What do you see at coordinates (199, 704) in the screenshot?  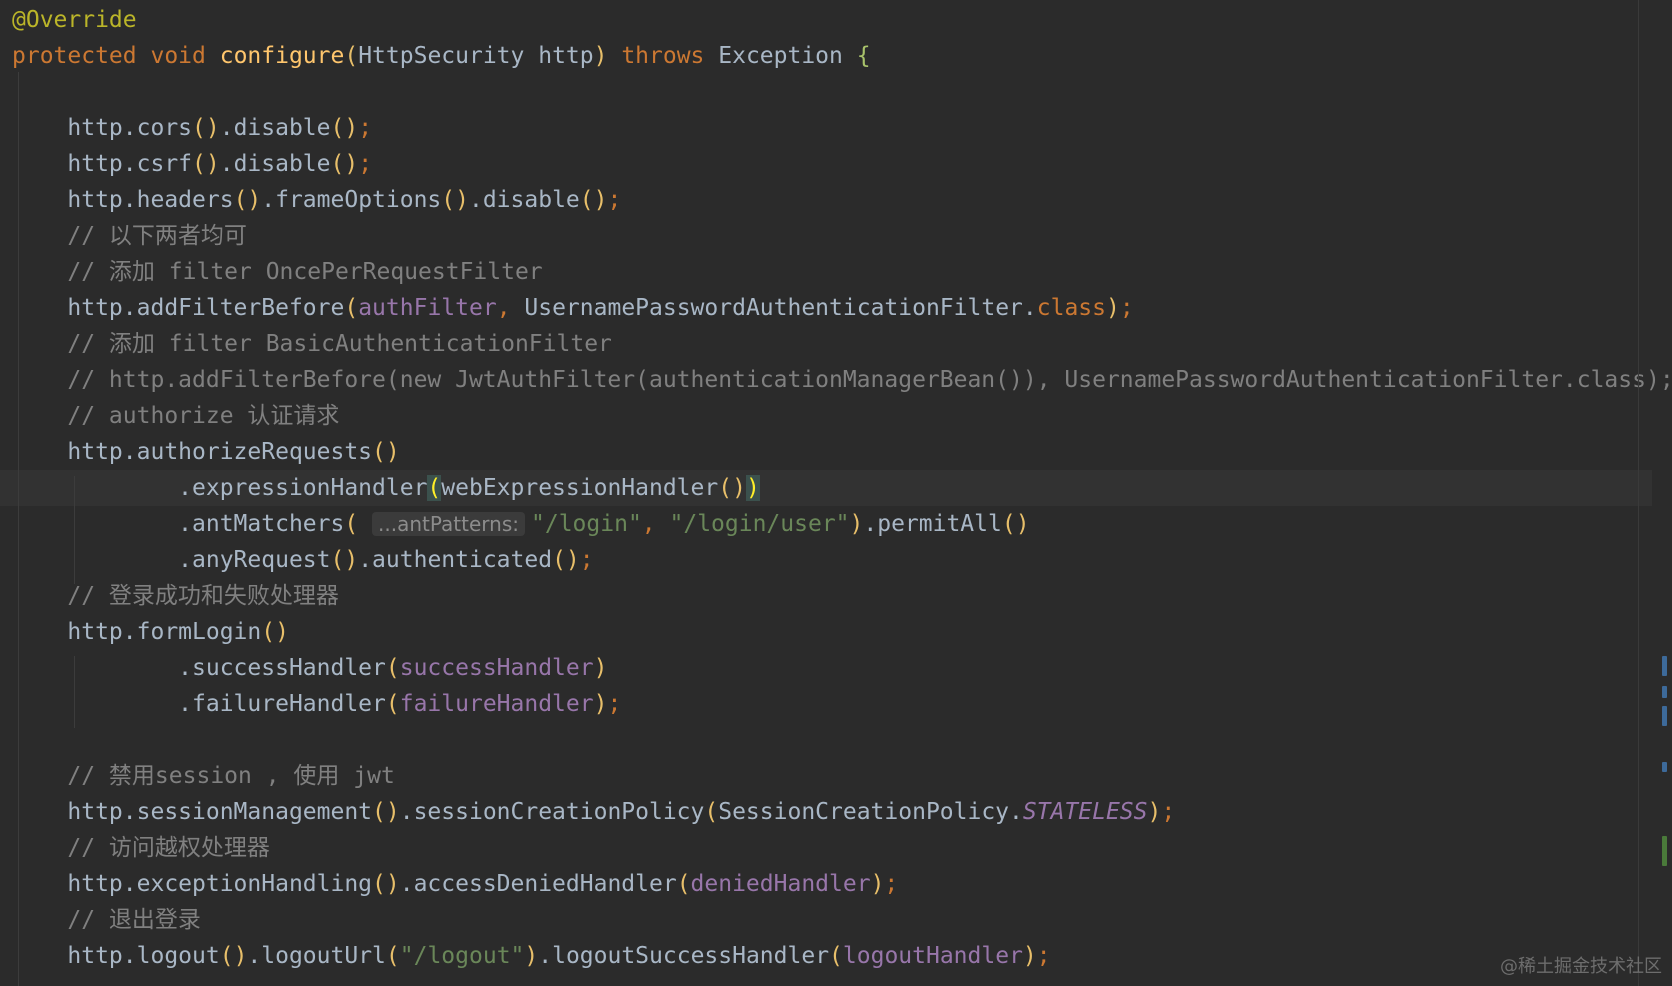 I see `code-token: .failureHandler` at bounding box center [199, 704].